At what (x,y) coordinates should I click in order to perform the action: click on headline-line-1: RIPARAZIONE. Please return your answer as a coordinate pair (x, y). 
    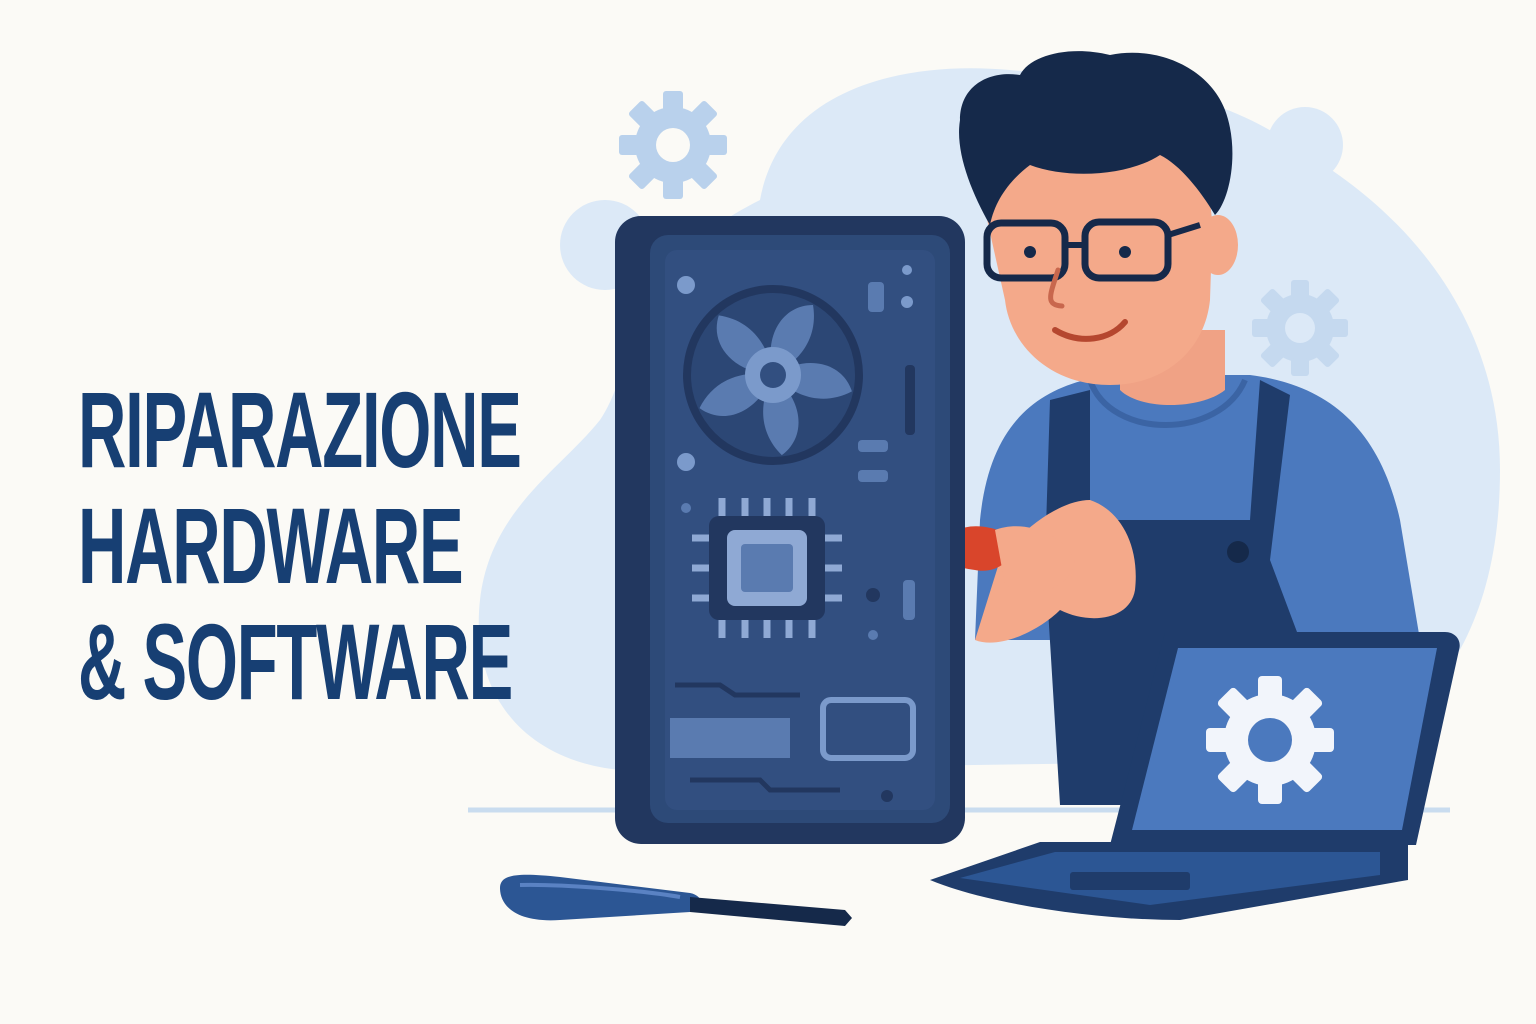
    Looking at the image, I should click on (300, 429).